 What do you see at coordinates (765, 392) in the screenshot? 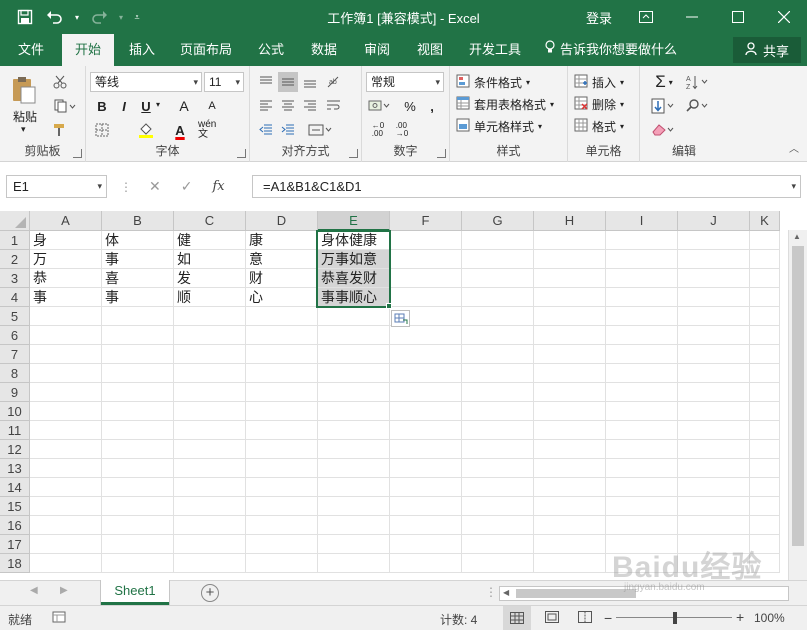
I see `cell-k9` at bounding box center [765, 392].